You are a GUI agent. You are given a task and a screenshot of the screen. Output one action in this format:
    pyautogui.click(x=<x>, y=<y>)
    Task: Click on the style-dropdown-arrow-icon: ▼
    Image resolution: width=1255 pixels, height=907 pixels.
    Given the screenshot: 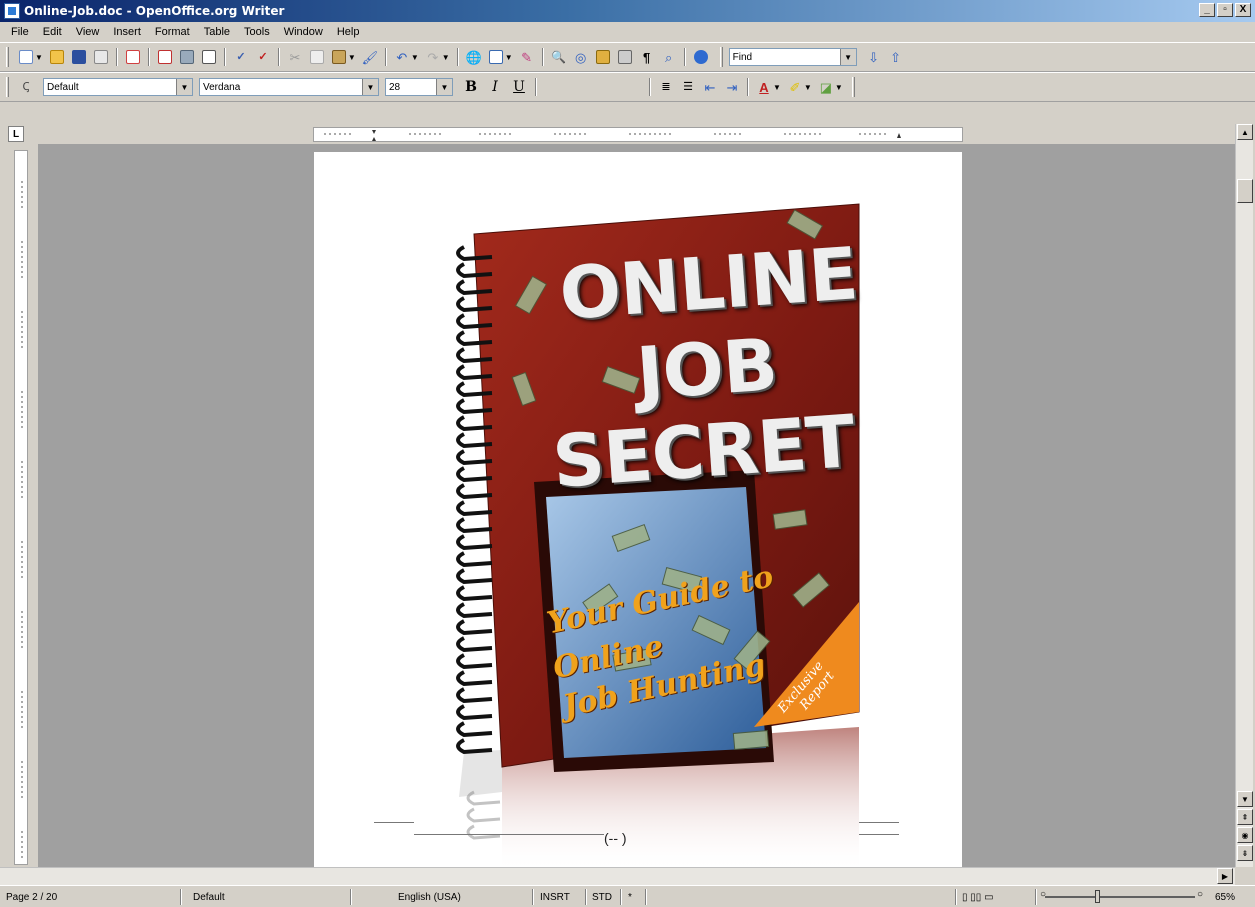 What is the action you would take?
    pyautogui.click(x=184, y=87)
    